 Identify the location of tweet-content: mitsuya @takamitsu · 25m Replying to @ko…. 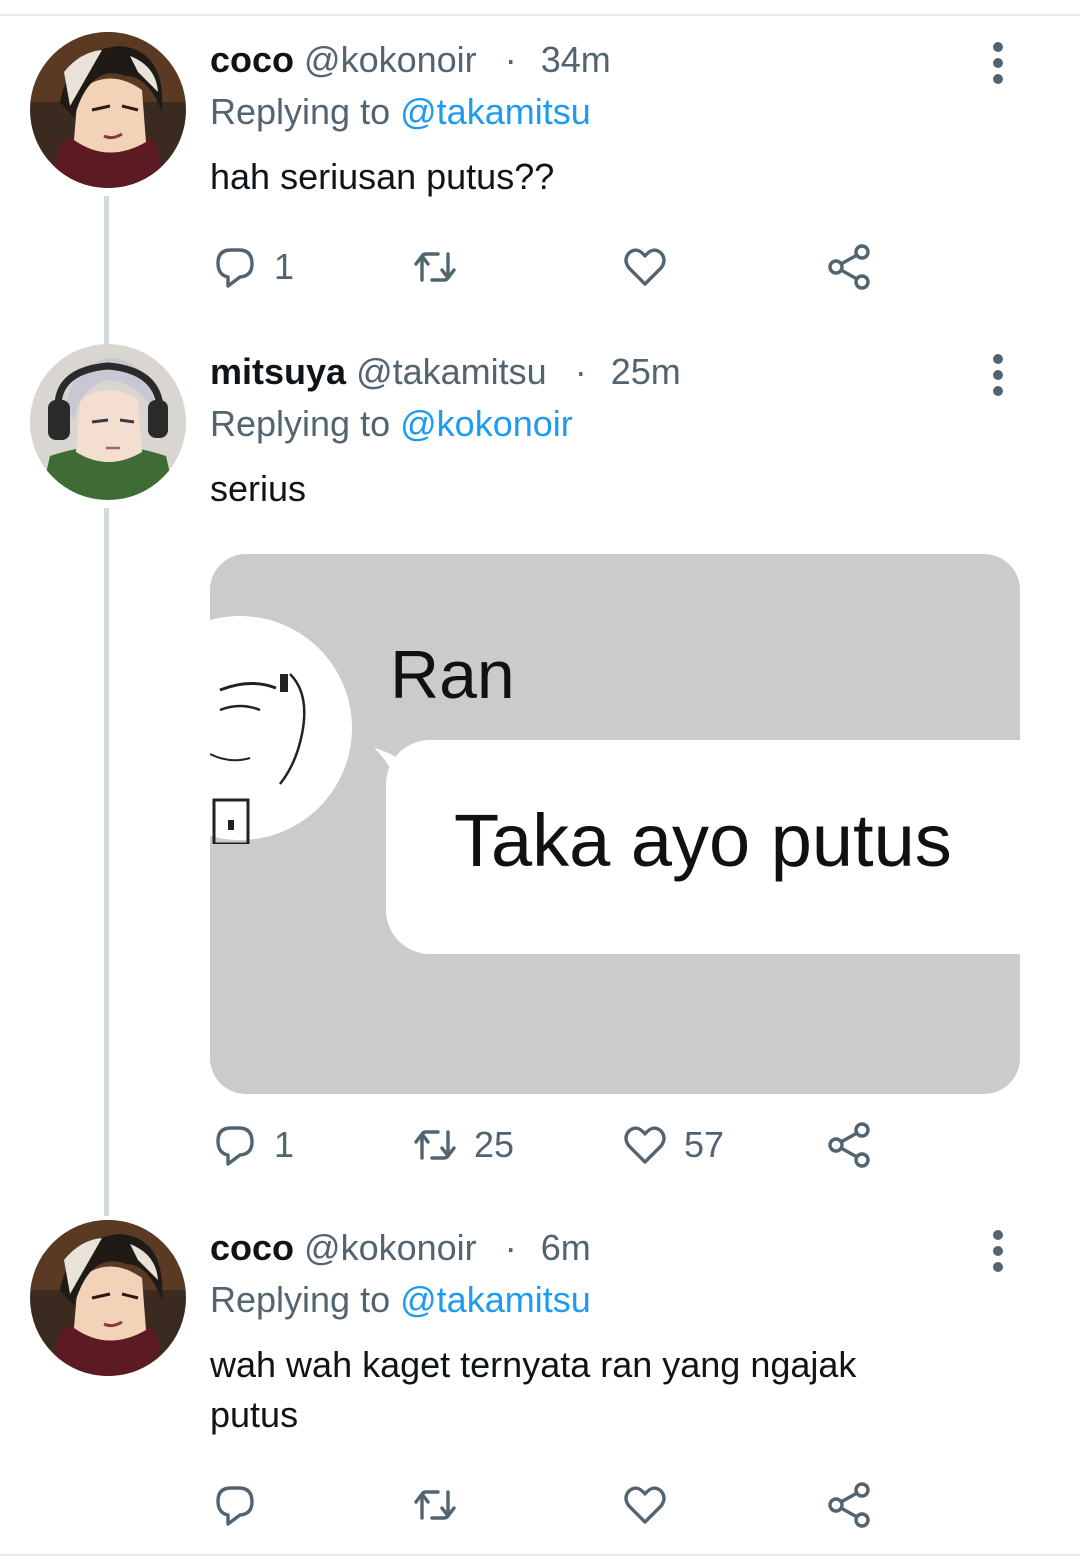
(615, 432).